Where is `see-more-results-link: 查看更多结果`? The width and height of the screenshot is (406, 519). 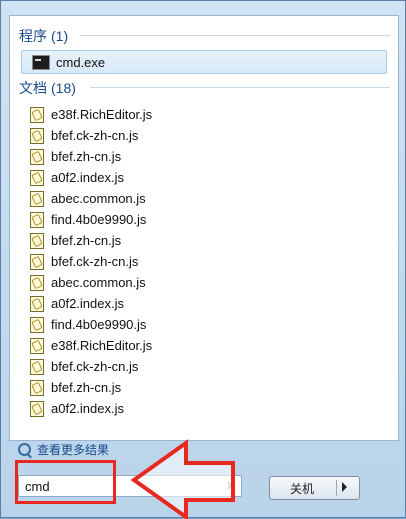
see-more-results-link: 查看更多结果 is located at coordinates (63, 449).